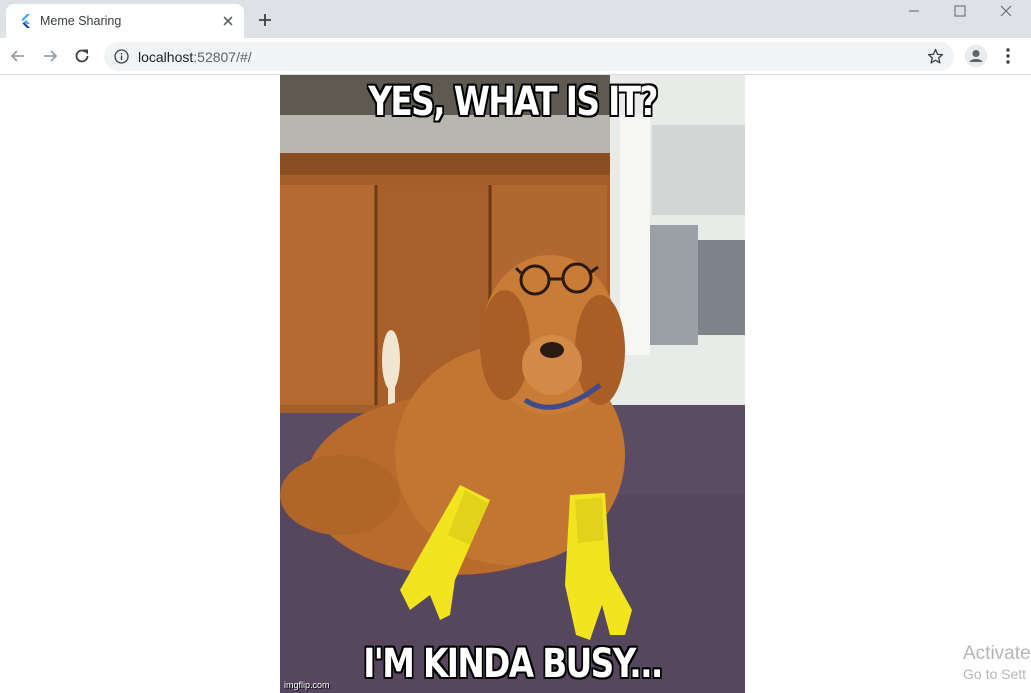 This screenshot has height=693, width=1031. Describe the element at coordinates (1006, 12) in the screenshot. I see `window-close-icon` at that location.